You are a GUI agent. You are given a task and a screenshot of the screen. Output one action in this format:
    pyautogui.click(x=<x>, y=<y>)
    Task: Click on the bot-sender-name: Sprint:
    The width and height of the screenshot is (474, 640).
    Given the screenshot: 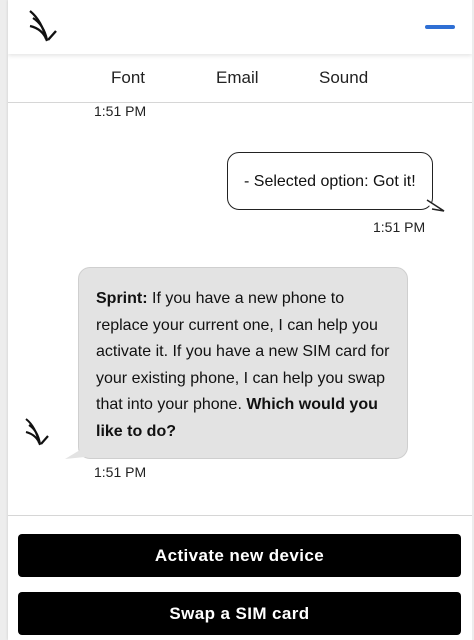 What is the action you would take?
    pyautogui.click(x=122, y=298)
    